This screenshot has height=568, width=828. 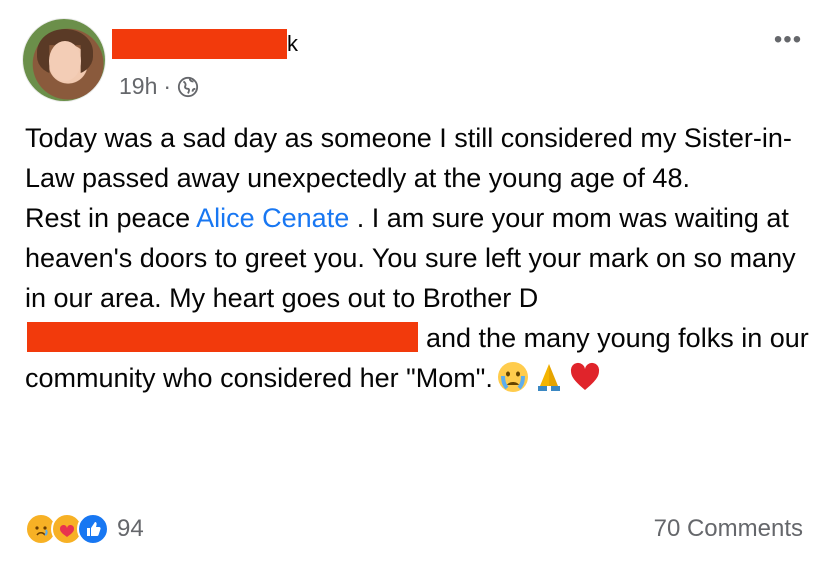 I want to click on more-options-button: •••, so click(x=788, y=40).